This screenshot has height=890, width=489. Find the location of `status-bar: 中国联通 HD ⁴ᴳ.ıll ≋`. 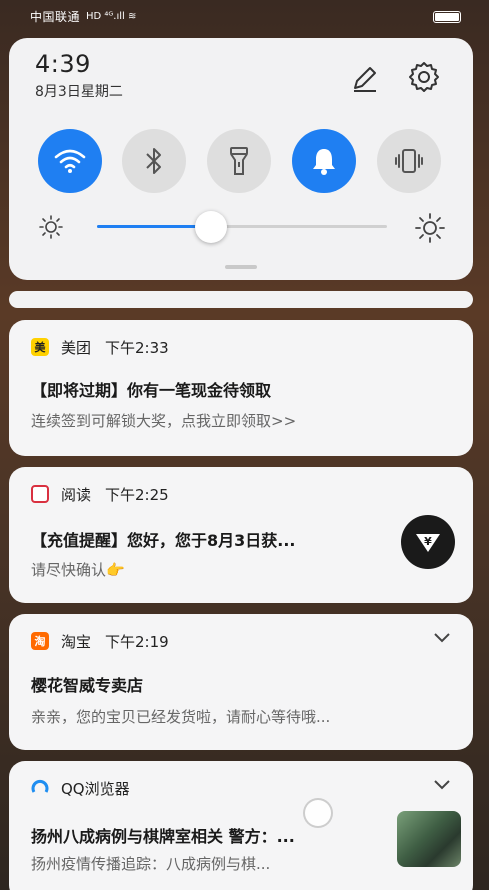

status-bar: 中国联通 HD ⁴ᴳ.ıll ≋ is located at coordinates (244, 16).